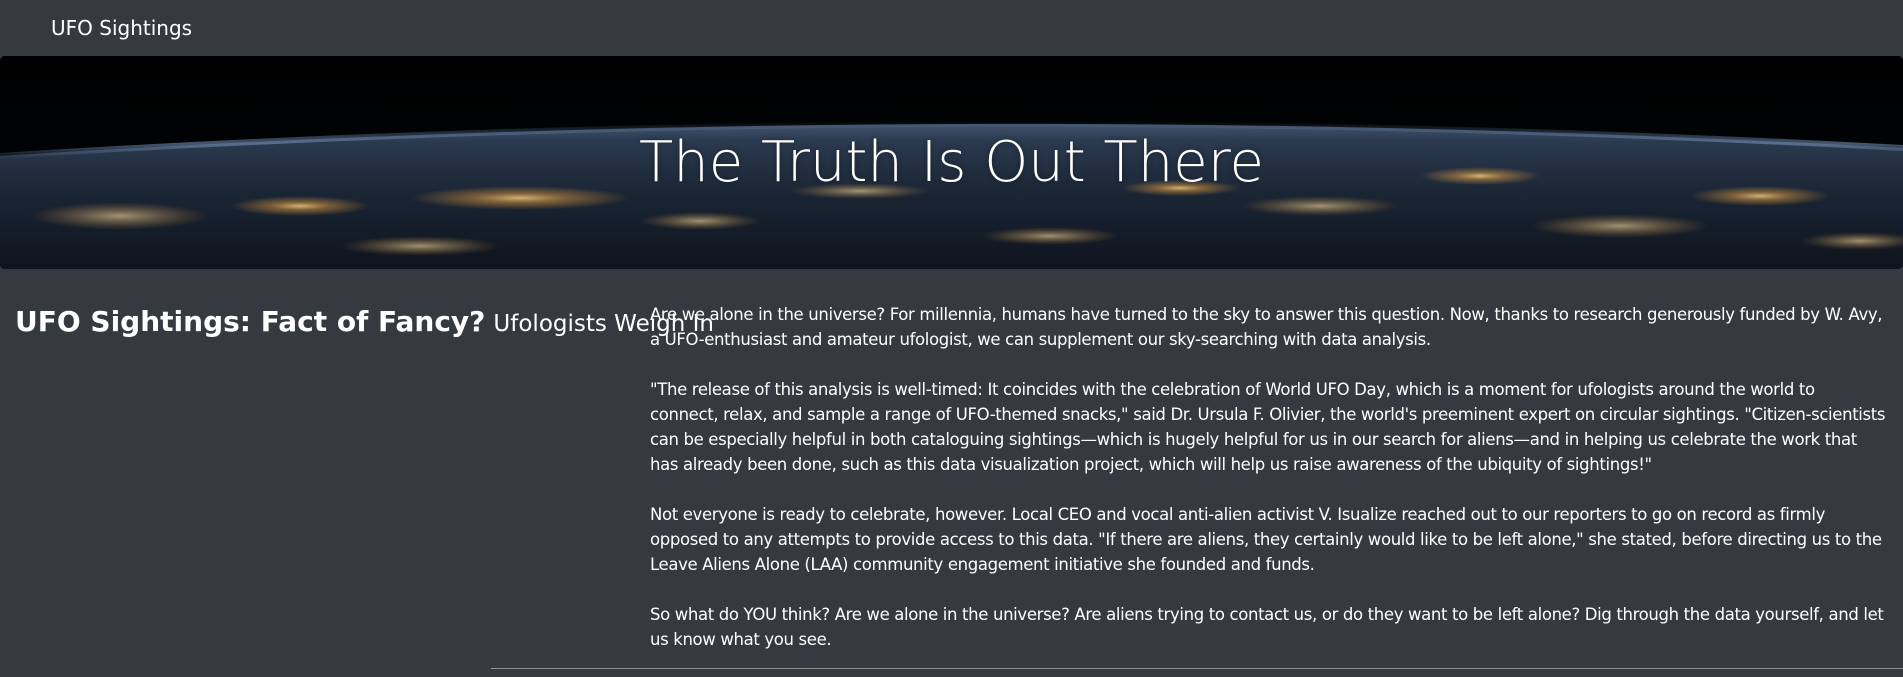  I want to click on navbar-brand-link: UFO Sightings, so click(121, 28).